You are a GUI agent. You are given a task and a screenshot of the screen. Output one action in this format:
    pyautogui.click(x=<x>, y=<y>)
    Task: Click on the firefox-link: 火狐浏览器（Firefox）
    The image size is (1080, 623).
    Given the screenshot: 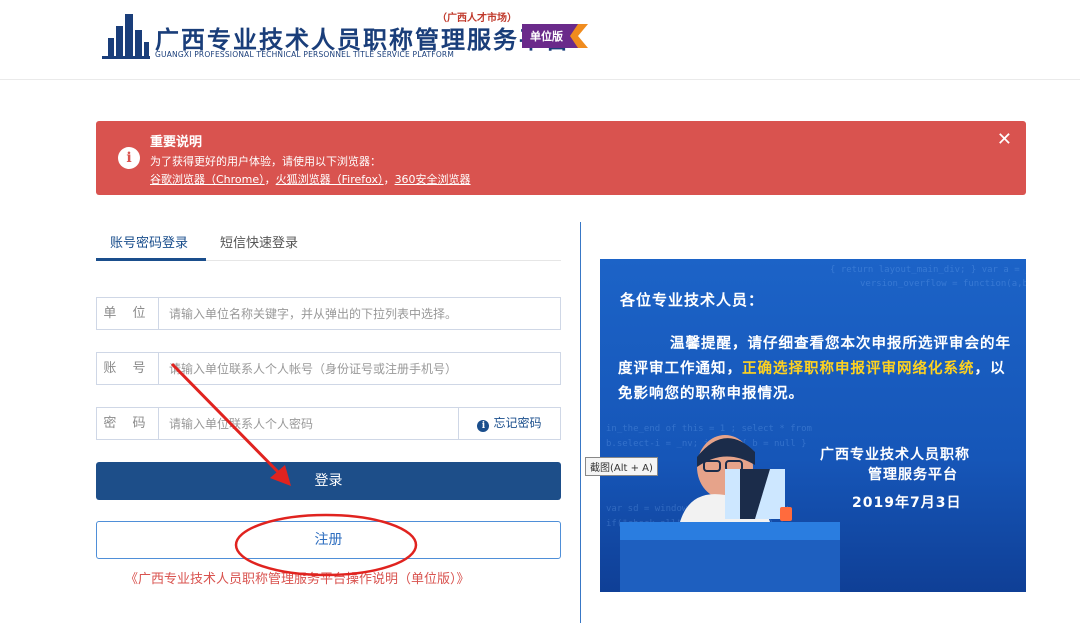 What is the action you would take?
    pyautogui.click(x=330, y=179)
    